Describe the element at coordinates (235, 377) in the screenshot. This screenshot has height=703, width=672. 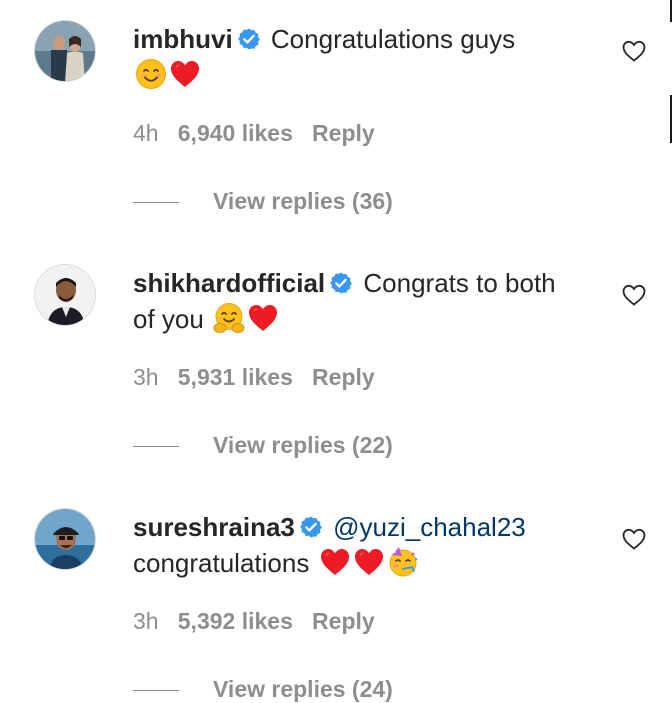
I see `likes-count: 5,931 likes` at that location.